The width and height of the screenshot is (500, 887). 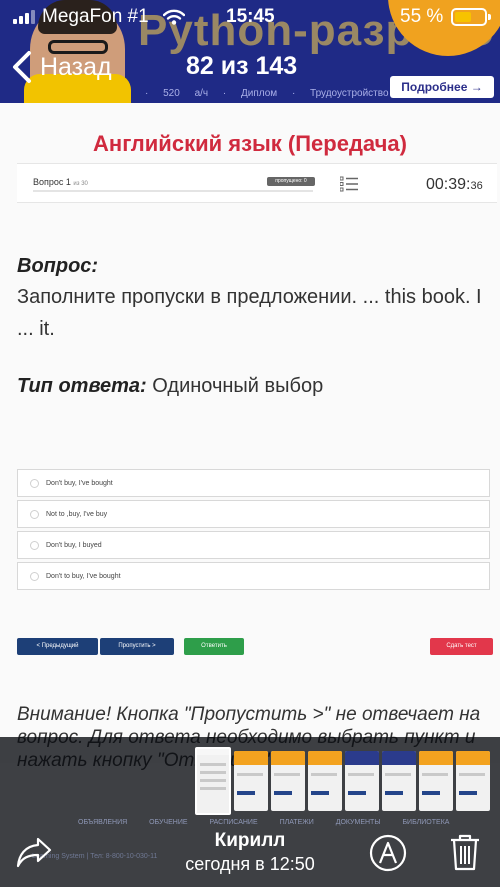 I want to click on answer-option: Don't to buy, I've bought, so click(x=253, y=576).